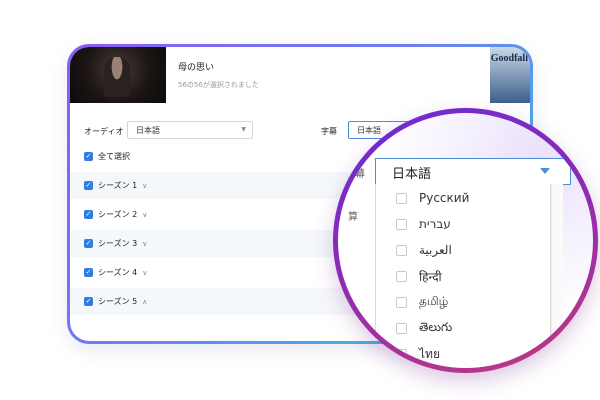  Describe the element at coordinates (118, 301) in the screenshot. I see `season-label: シーズン 5` at that location.